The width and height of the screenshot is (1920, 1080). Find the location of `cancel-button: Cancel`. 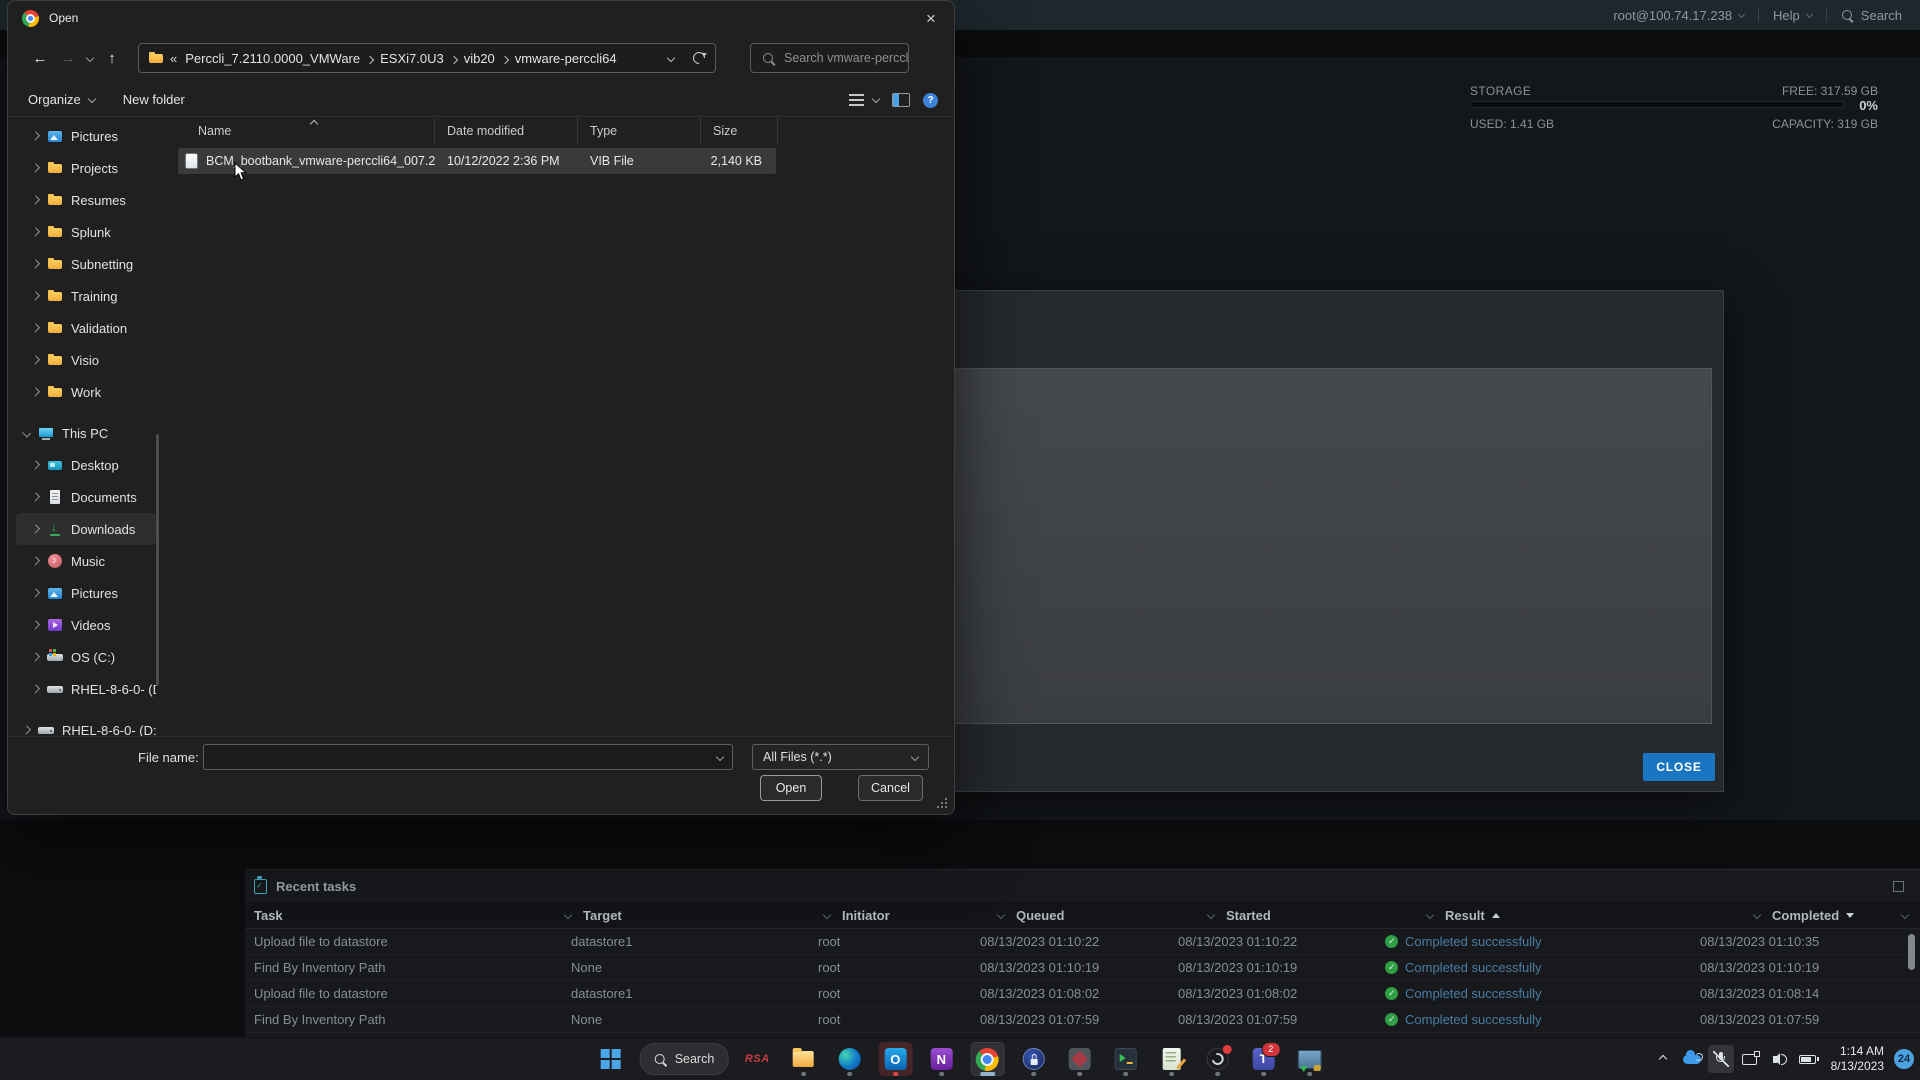

cancel-button: Cancel is located at coordinates (890, 788).